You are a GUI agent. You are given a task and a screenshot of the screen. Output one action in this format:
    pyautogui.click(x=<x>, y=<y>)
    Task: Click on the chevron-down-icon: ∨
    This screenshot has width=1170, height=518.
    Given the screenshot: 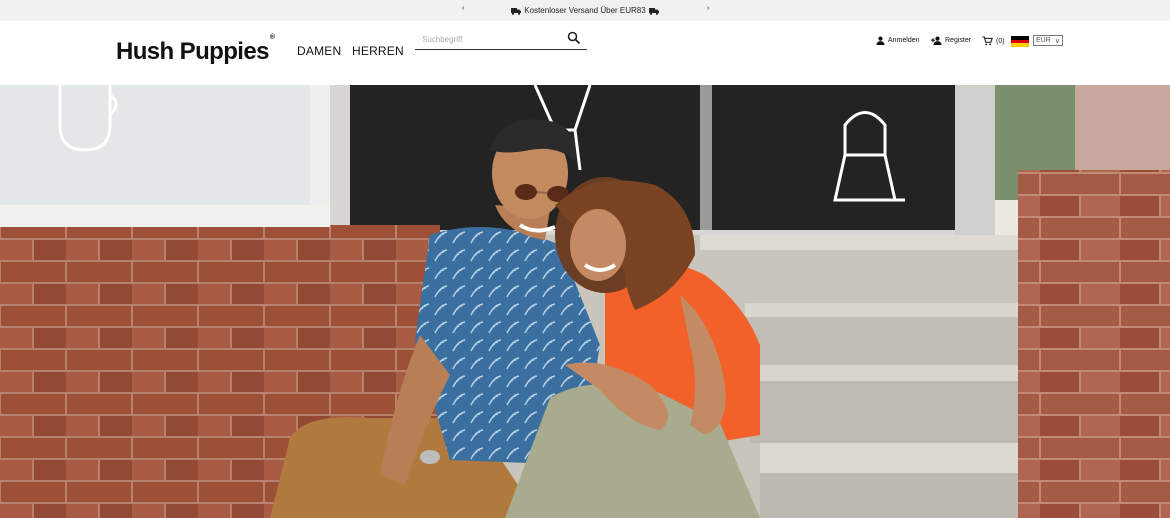 What is the action you would take?
    pyautogui.click(x=1057, y=41)
    